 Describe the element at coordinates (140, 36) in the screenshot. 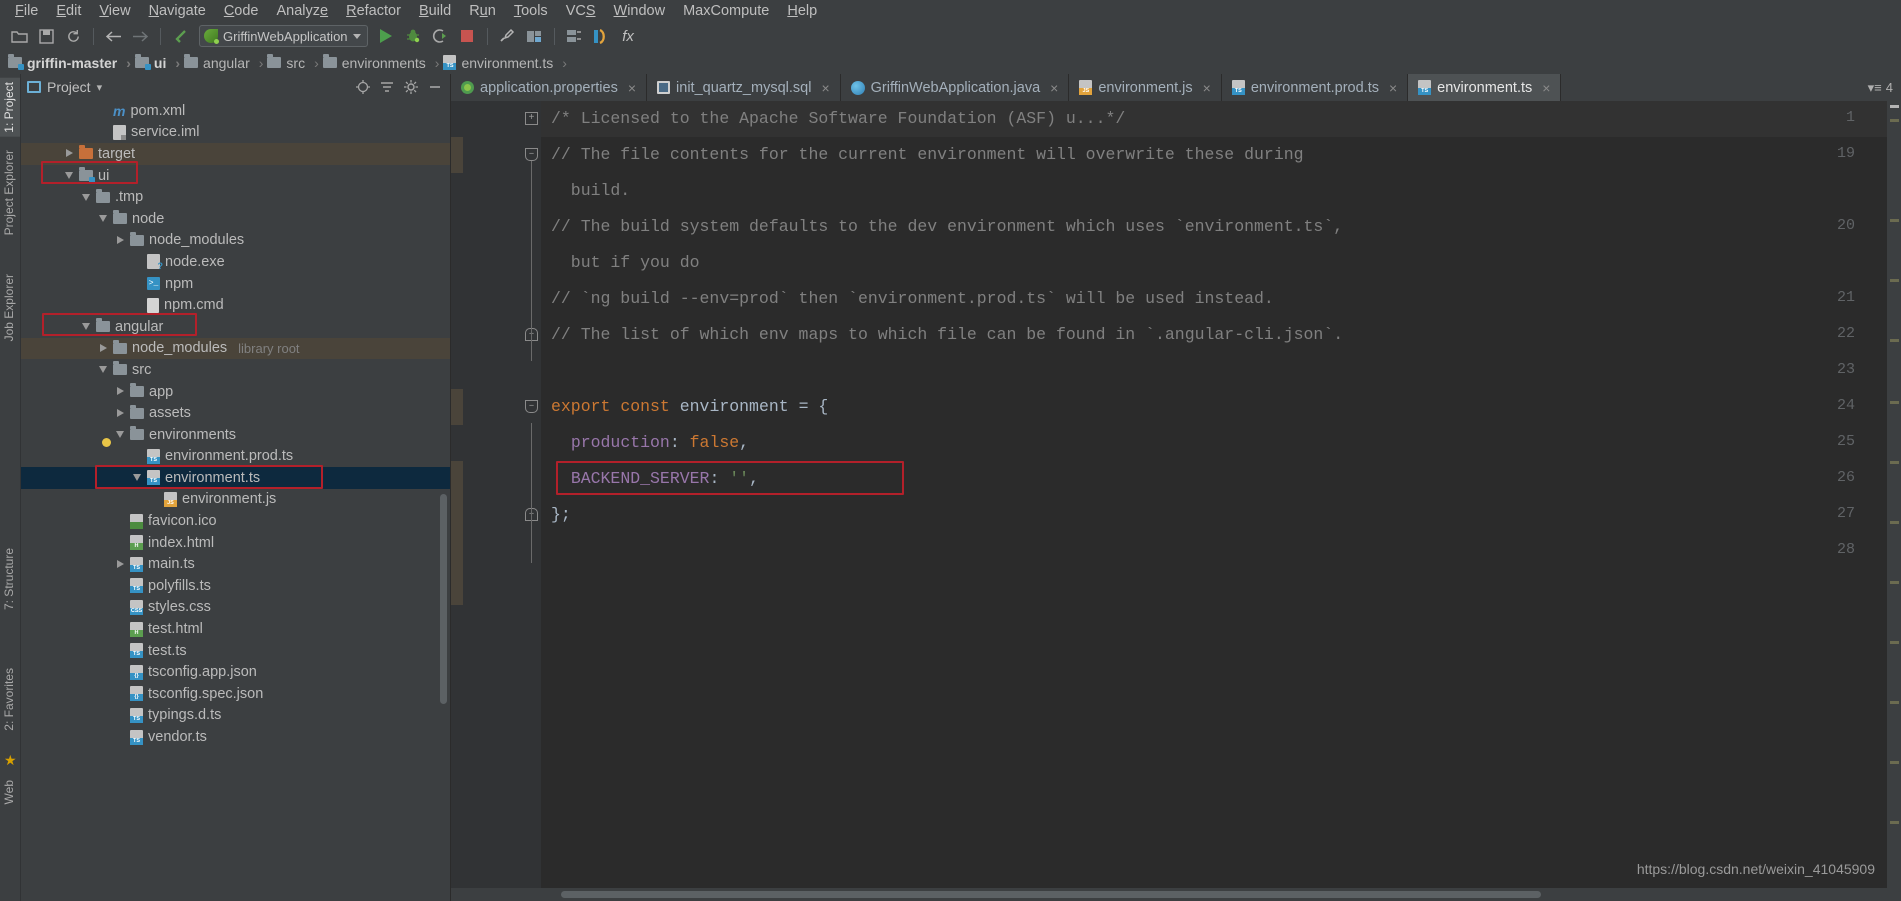

I see `forward-arrow-icon` at that location.